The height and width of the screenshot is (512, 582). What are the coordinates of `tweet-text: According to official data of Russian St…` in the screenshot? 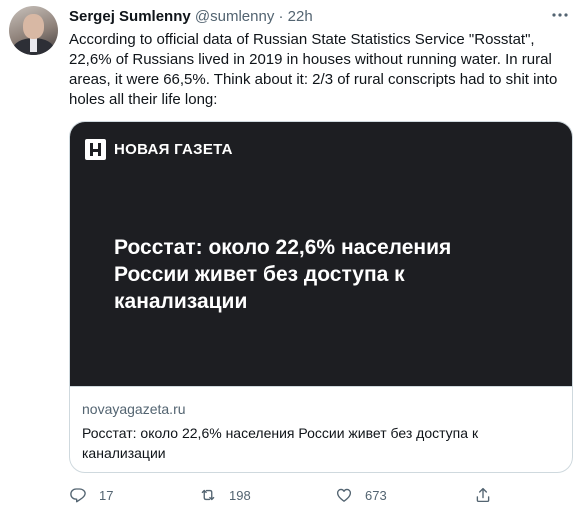 It's located at (316, 70).